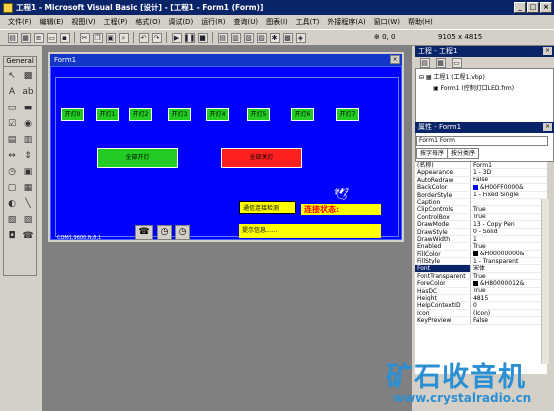 The width and height of the screenshot is (554, 411). What do you see at coordinates (277, 22) in the screenshot?
I see `menu-diagram: 图表(I)` at bounding box center [277, 22].